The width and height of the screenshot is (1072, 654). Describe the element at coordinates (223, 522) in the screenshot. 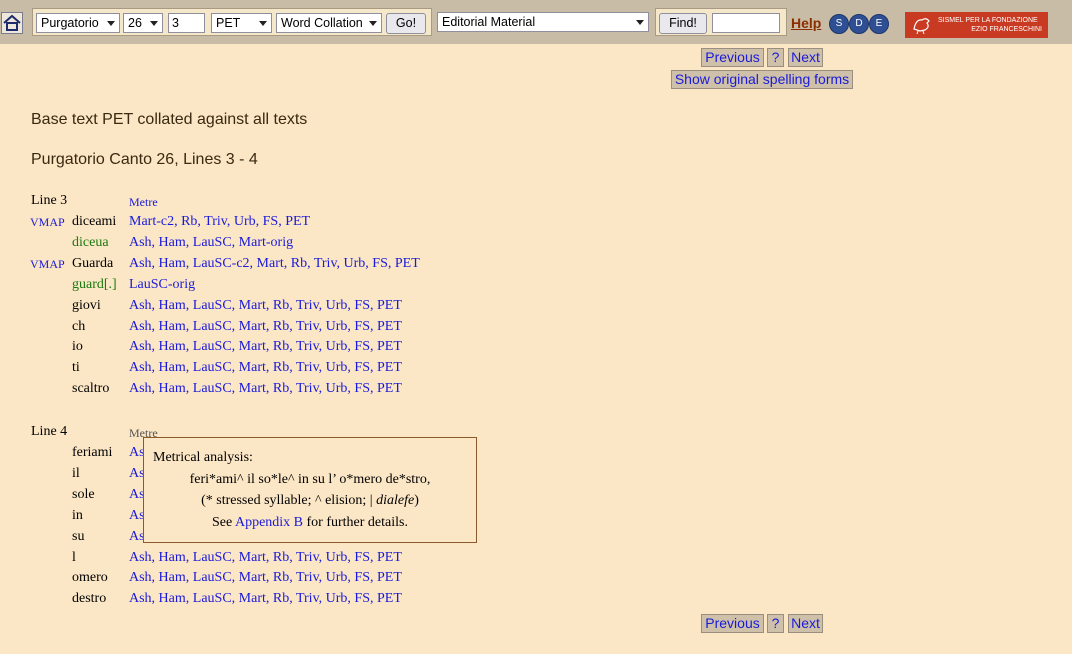

I see `see-text: See` at that location.